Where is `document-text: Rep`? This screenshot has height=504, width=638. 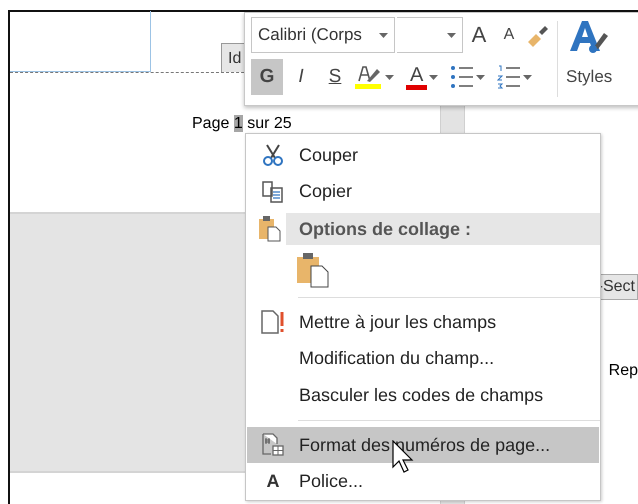
document-text: Rep is located at coordinates (623, 371).